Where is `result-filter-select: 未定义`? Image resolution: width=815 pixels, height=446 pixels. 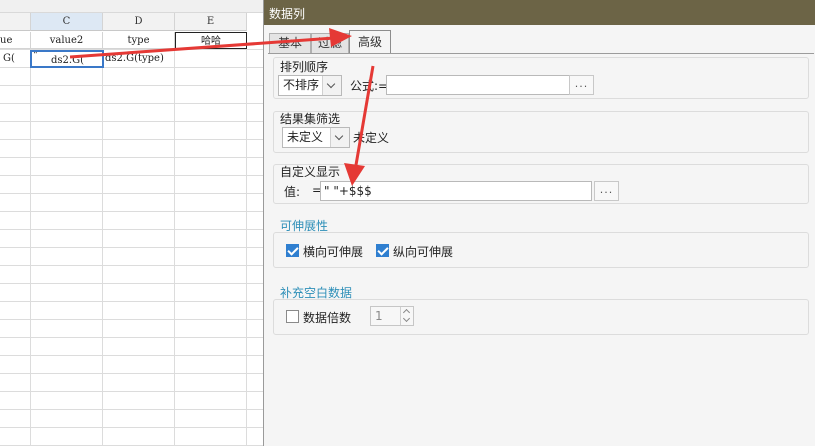
result-filter-select: 未定义 is located at coordinates (316, 137).